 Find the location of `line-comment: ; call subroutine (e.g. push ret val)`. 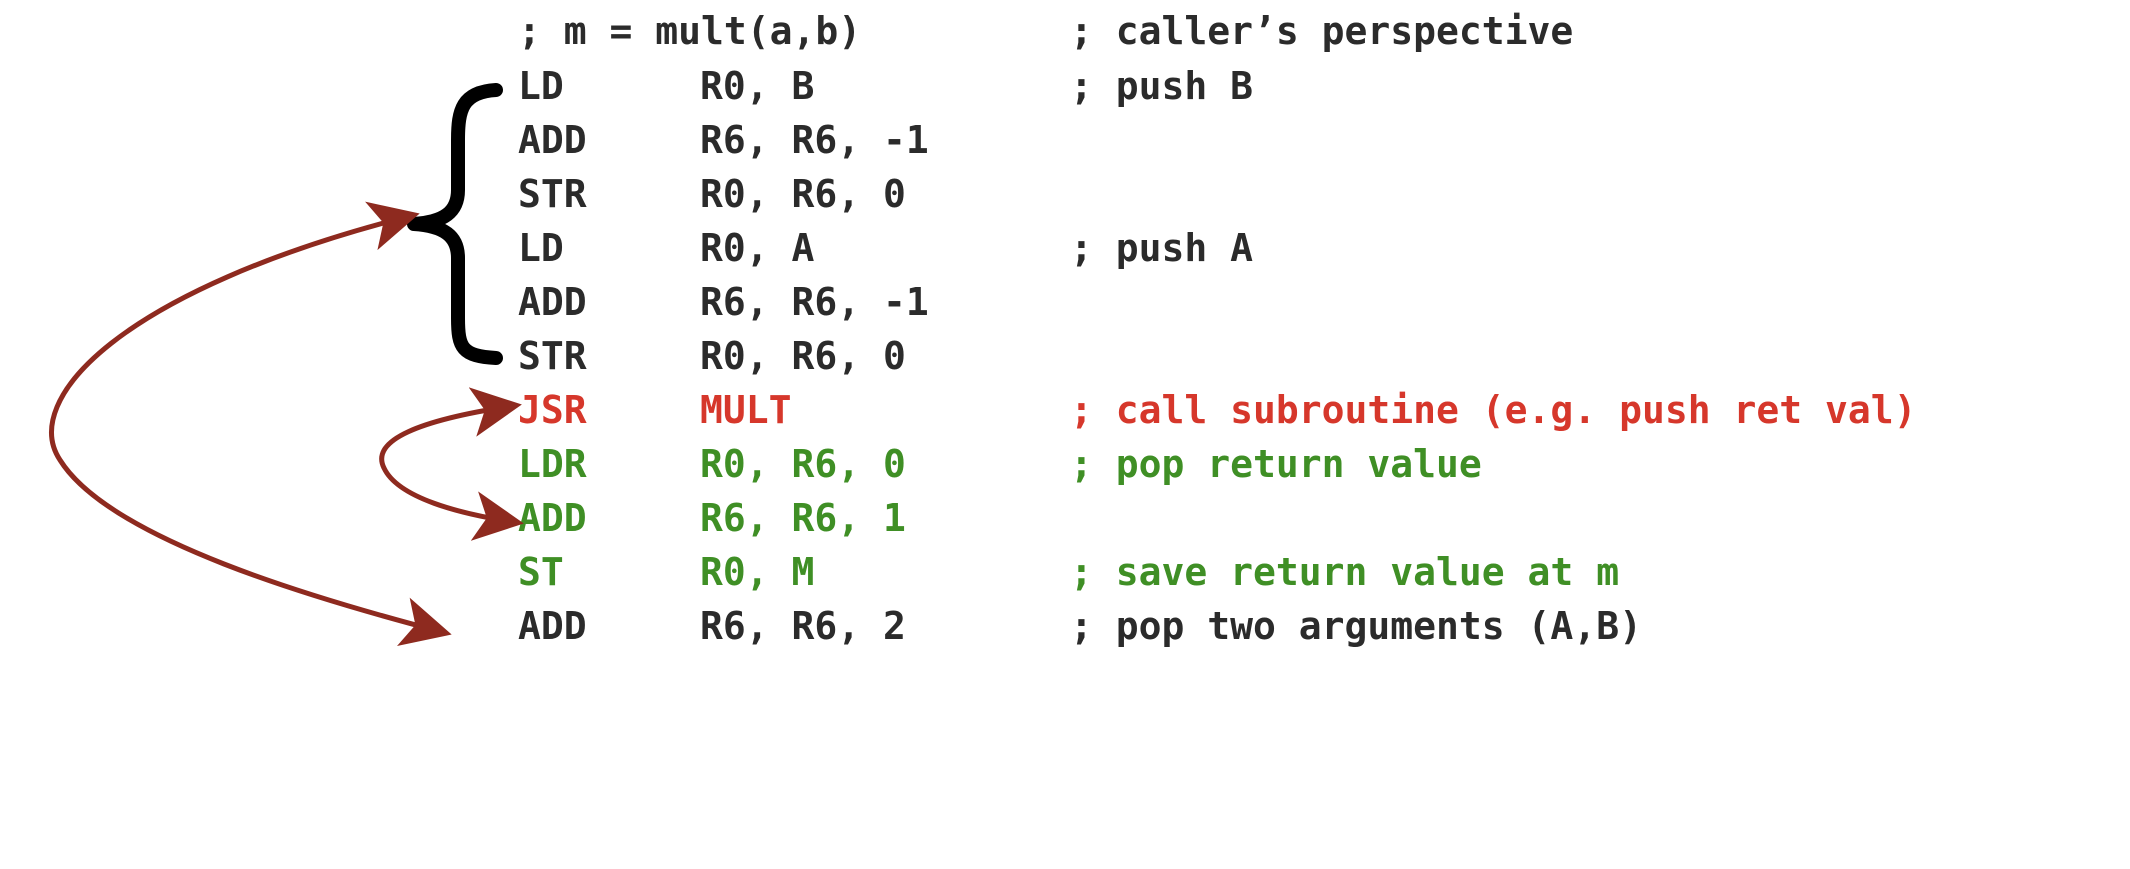

line-comment: ; call subroutine (e.g. push ret val) is located at coordinates (1493, 410).